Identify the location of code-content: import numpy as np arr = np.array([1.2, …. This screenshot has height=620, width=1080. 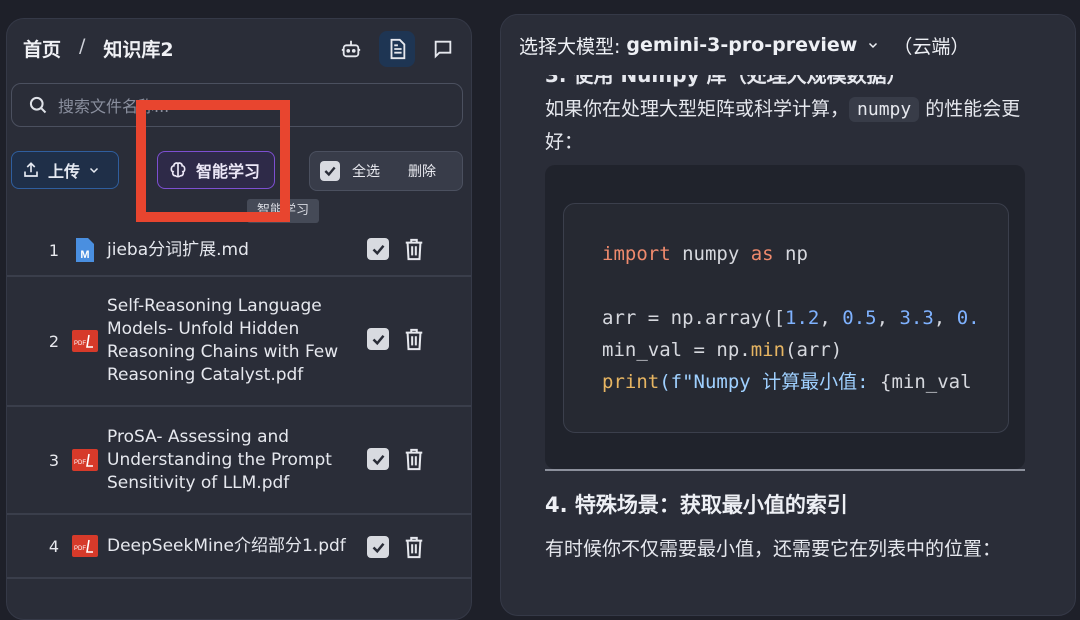
(791, 318).